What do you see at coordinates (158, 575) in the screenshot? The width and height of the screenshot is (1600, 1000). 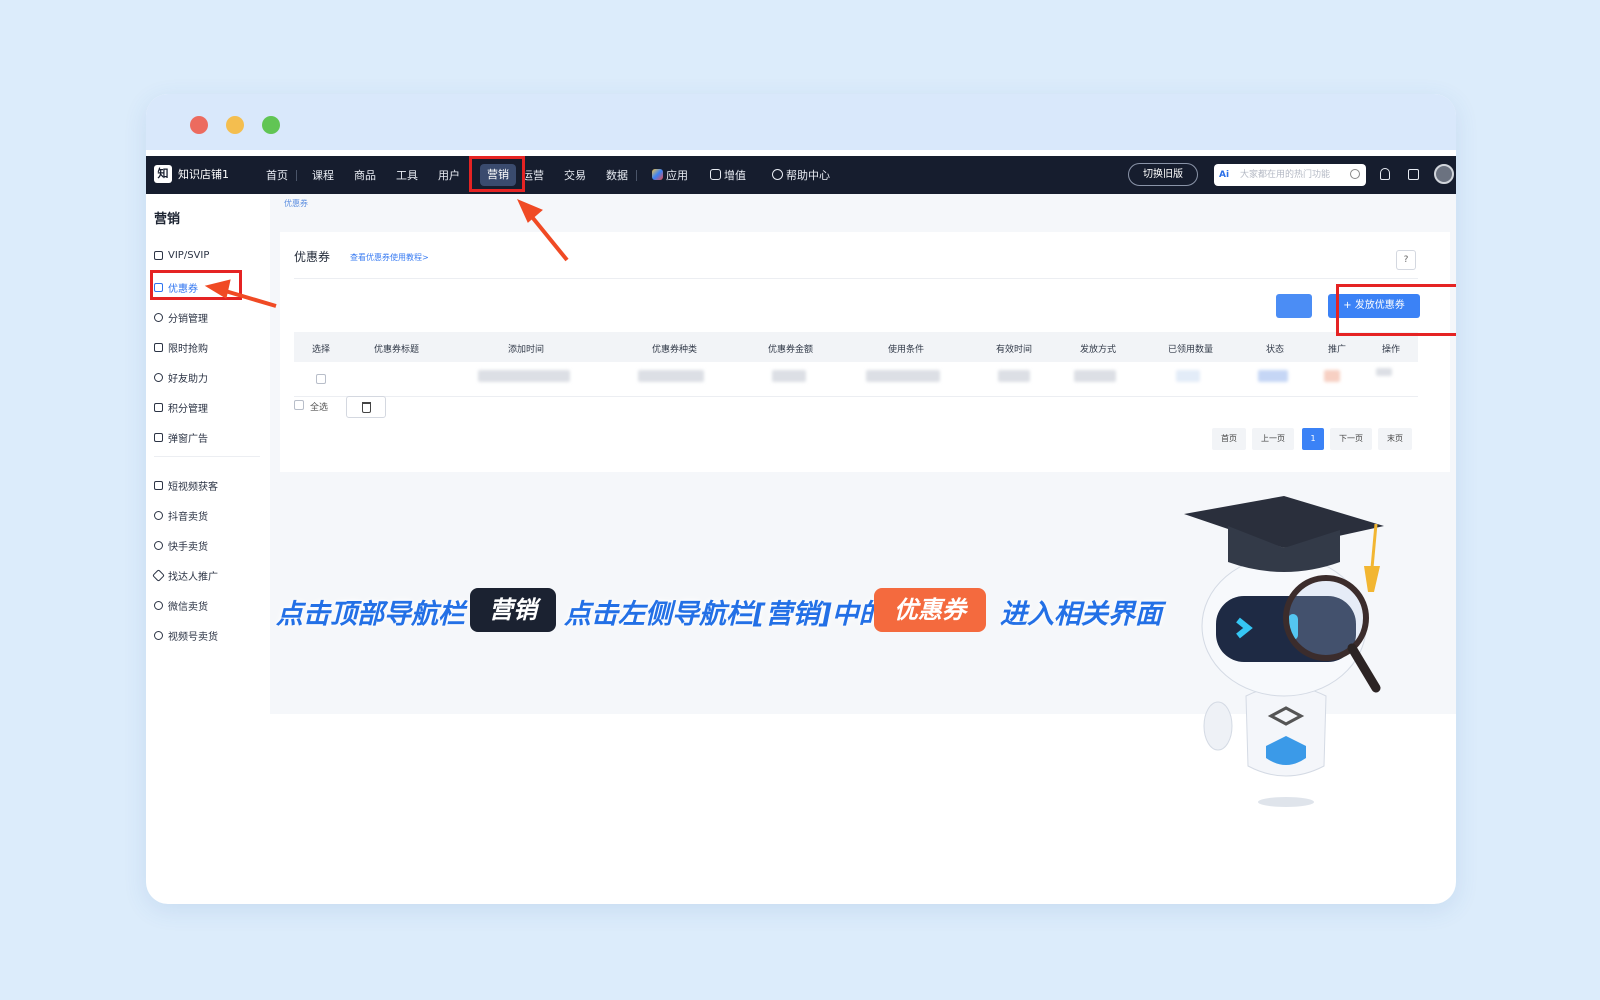 I see `diamond-icon` at bounding box center [158, 575].